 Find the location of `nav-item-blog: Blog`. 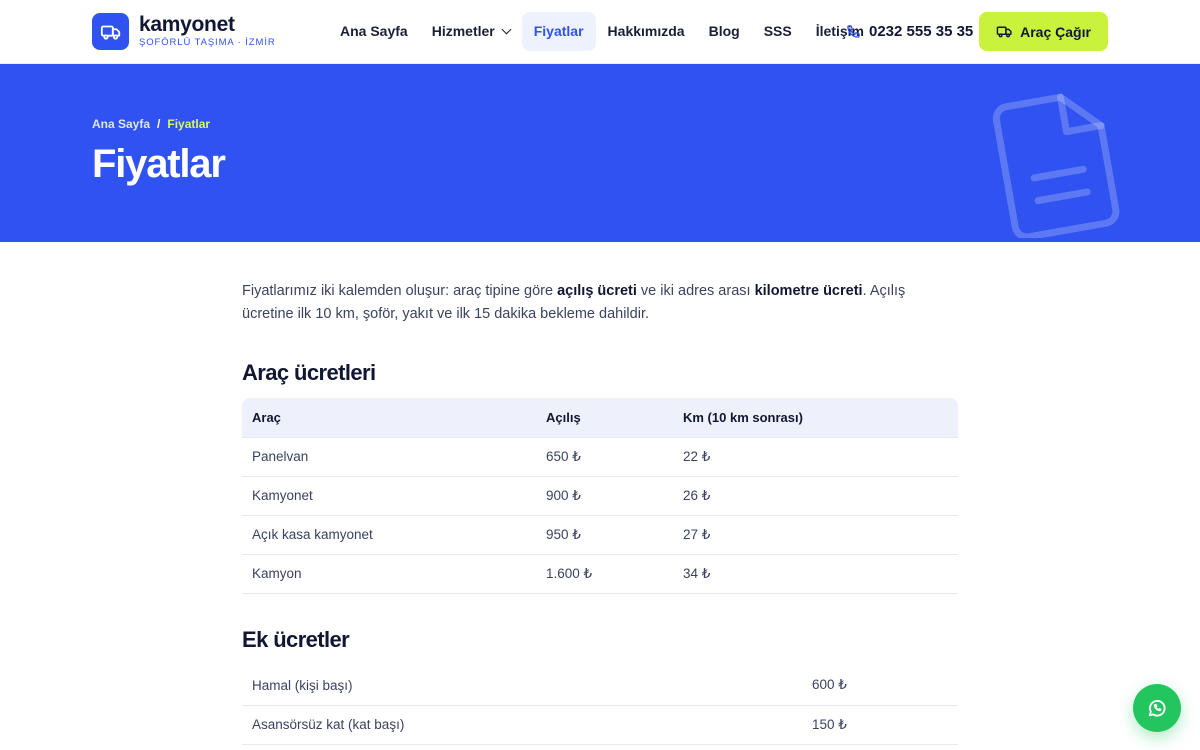

nav-item-blog: Blog is located at coordinates (724, 31).